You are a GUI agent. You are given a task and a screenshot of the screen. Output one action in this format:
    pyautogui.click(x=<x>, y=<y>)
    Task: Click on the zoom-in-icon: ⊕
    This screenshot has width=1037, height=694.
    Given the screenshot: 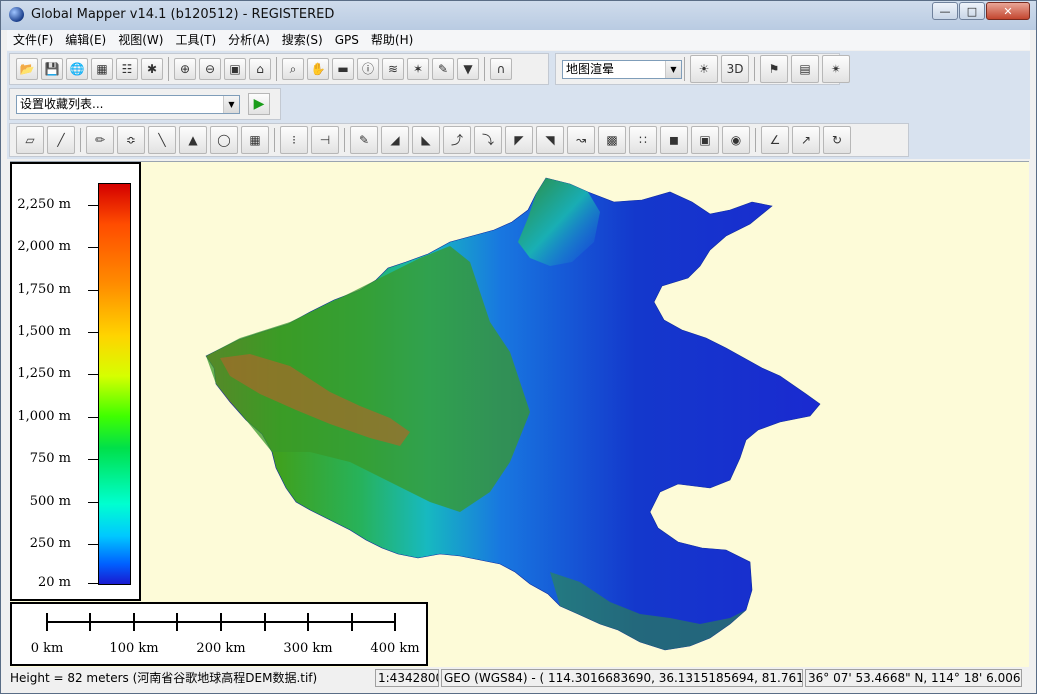 What is the action you would take?
    pyautogui.click(x=185, y=69)
    